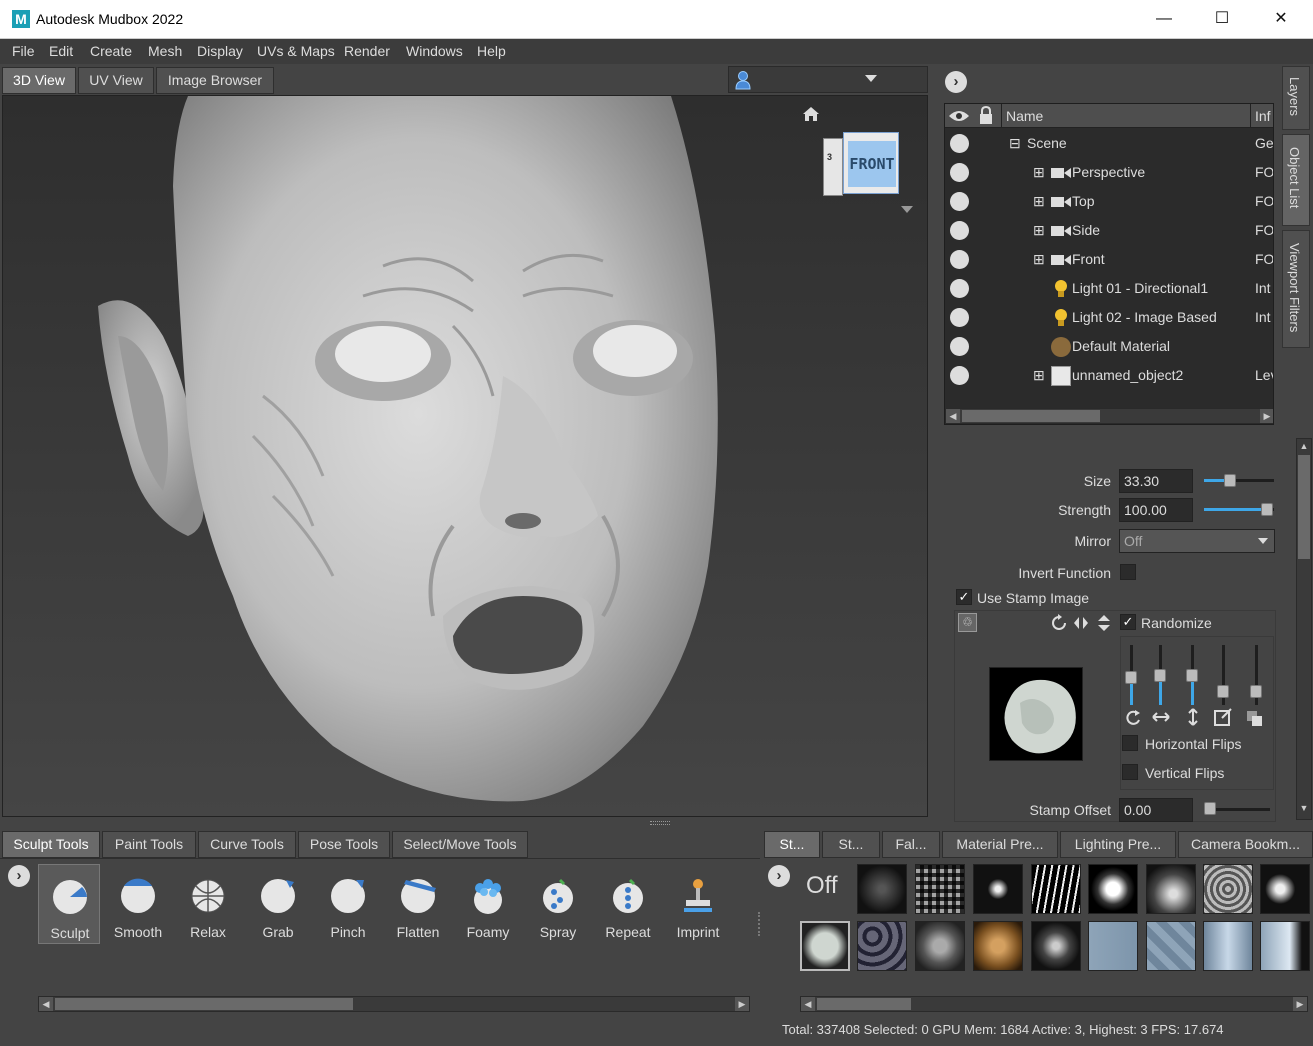 The width and height of the screenshot is (1313, 1046). Describe the element at coordinates (1296, 180) in the screenshot. I see `side-tab-object-list: Object List` at that location.